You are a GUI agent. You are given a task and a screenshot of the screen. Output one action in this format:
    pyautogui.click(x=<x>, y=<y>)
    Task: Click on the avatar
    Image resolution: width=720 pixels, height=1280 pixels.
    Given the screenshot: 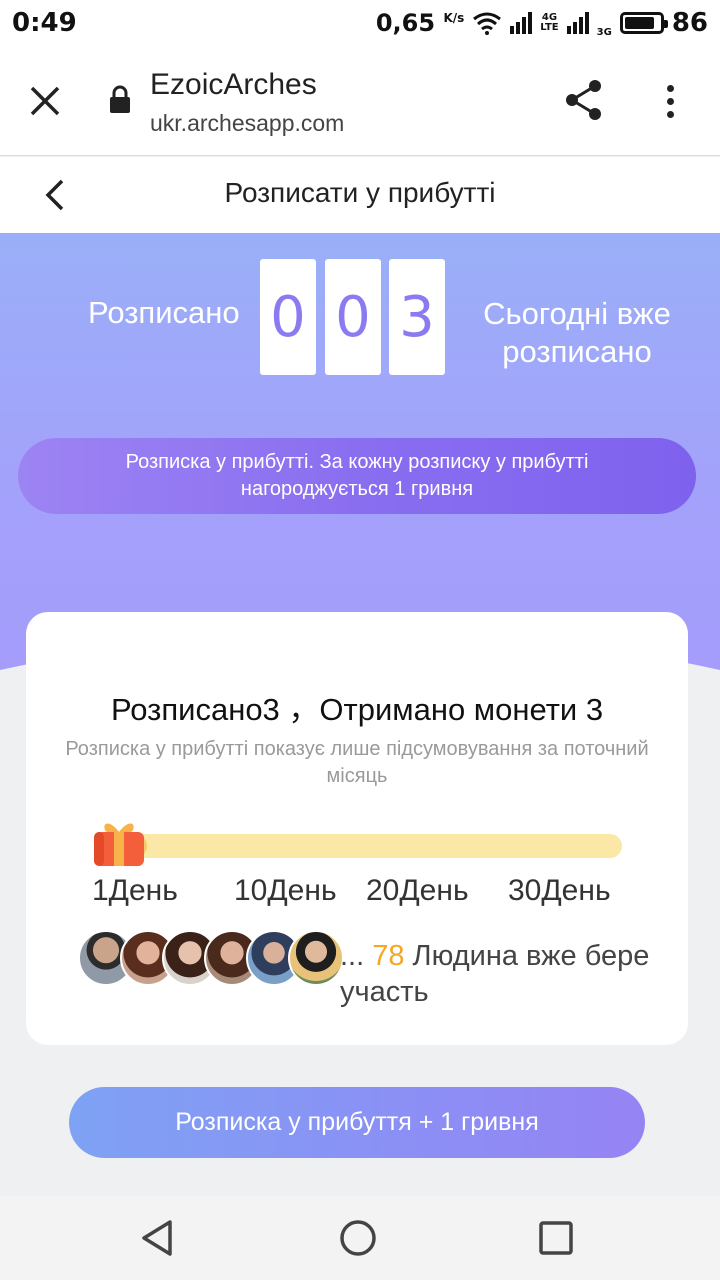 What is the action you would take?
    pyautogui.click(x=316, y=958)
    